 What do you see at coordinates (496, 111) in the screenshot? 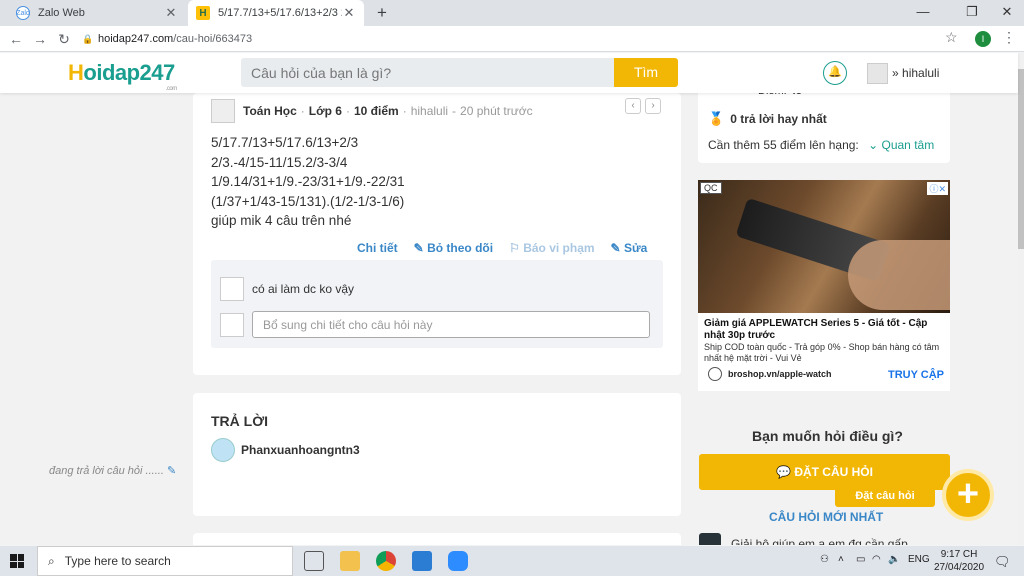
I see `question-time: 20 phút trước` at bounding box center [496, 111].